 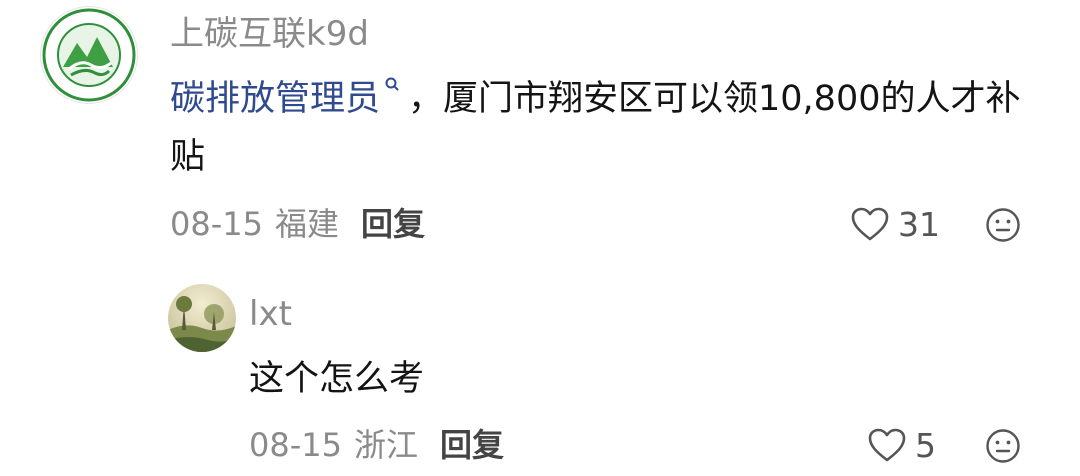 What do you see at coordinates (275, 99) in the screenshot?
I see `keyword-link: 碳排放管理员` at bounding box center [275, 99].